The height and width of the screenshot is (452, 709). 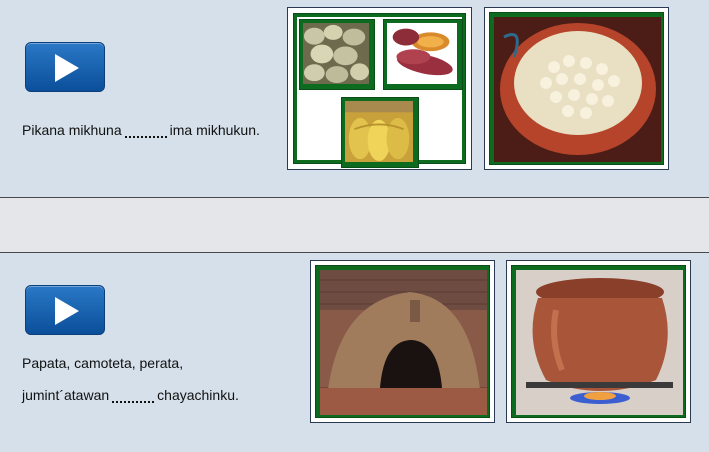 I want to click on clay-oven-frame, so click(x=402, y=341).